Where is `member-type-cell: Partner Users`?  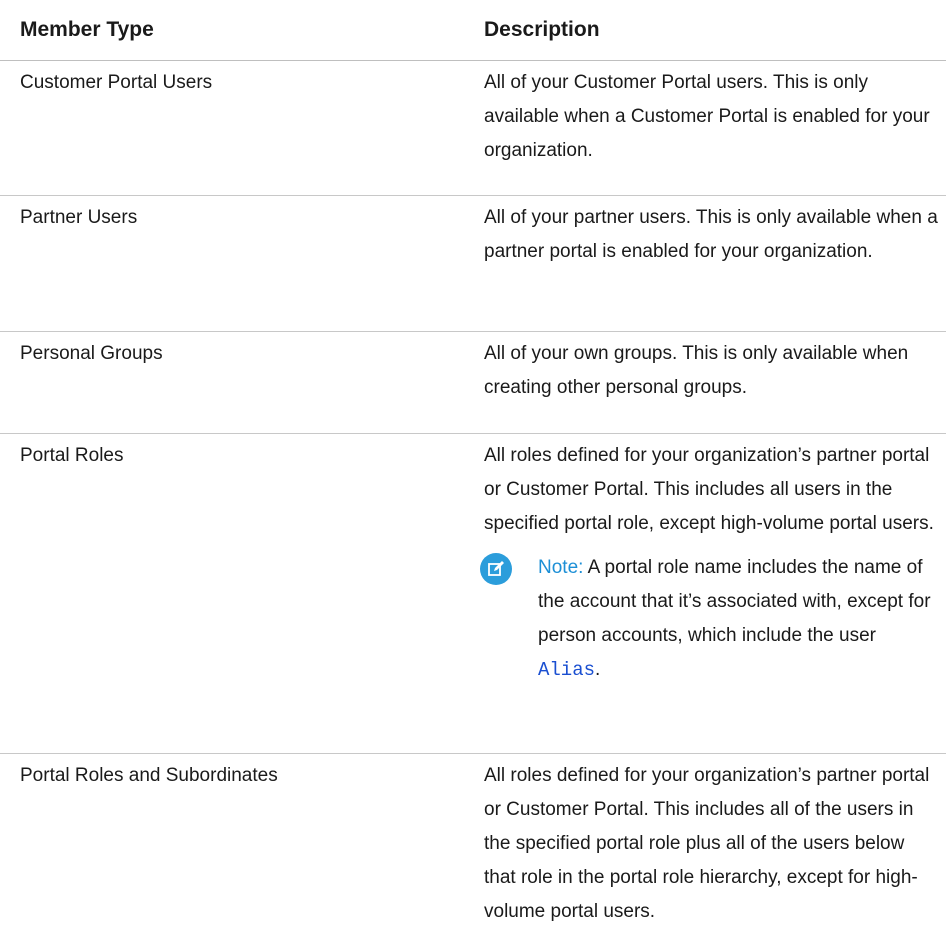
member-type-cell: Partner Users is located at coordinates (79, 217).